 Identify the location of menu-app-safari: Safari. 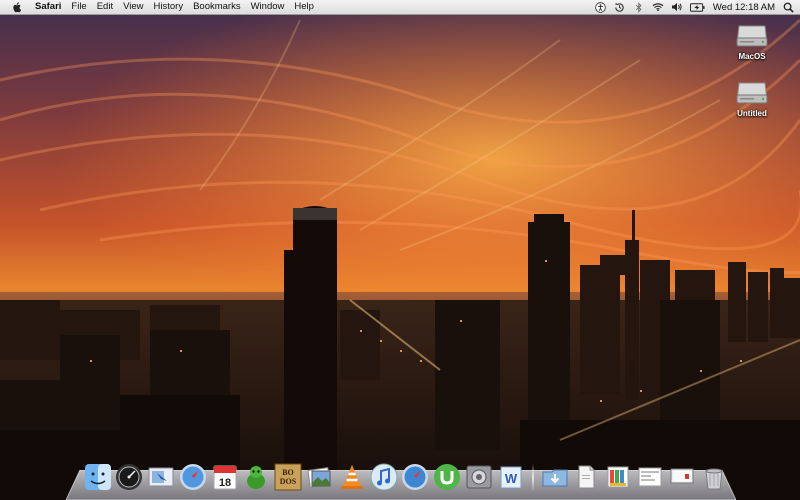
(48, 7).